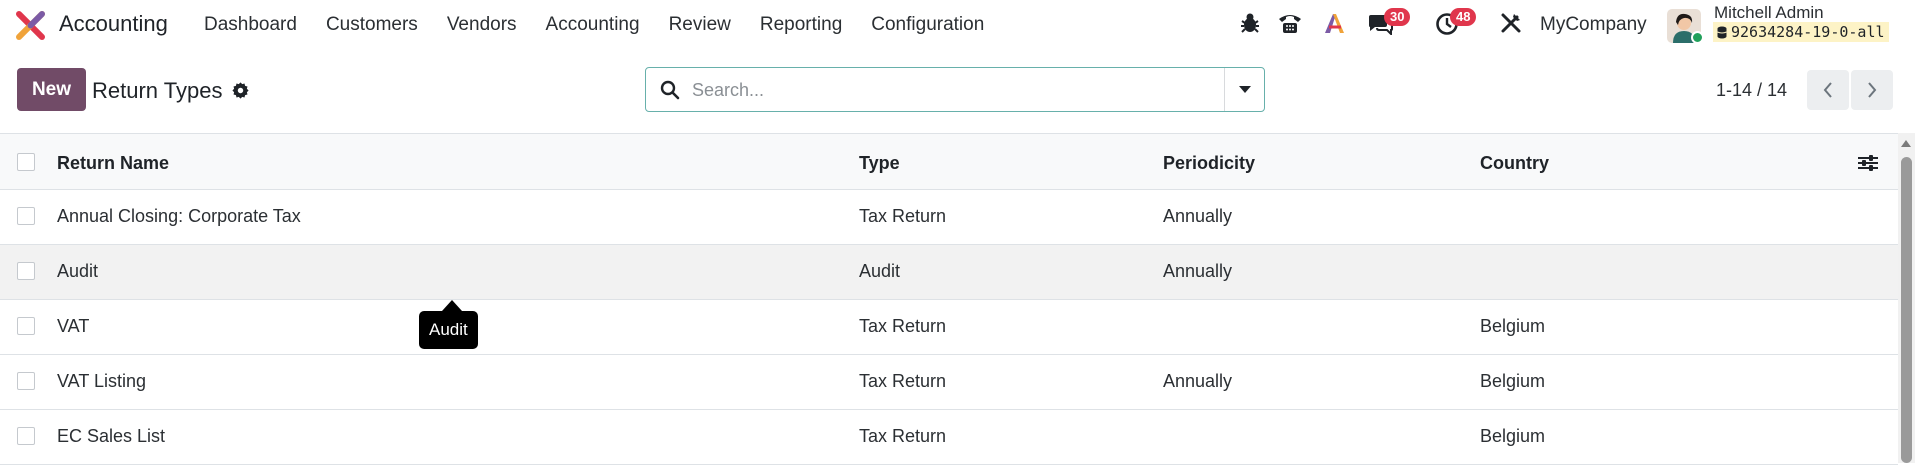 The height and width of the screenshot is (465, 1915). I want to click on search-input, so click(942, 90).